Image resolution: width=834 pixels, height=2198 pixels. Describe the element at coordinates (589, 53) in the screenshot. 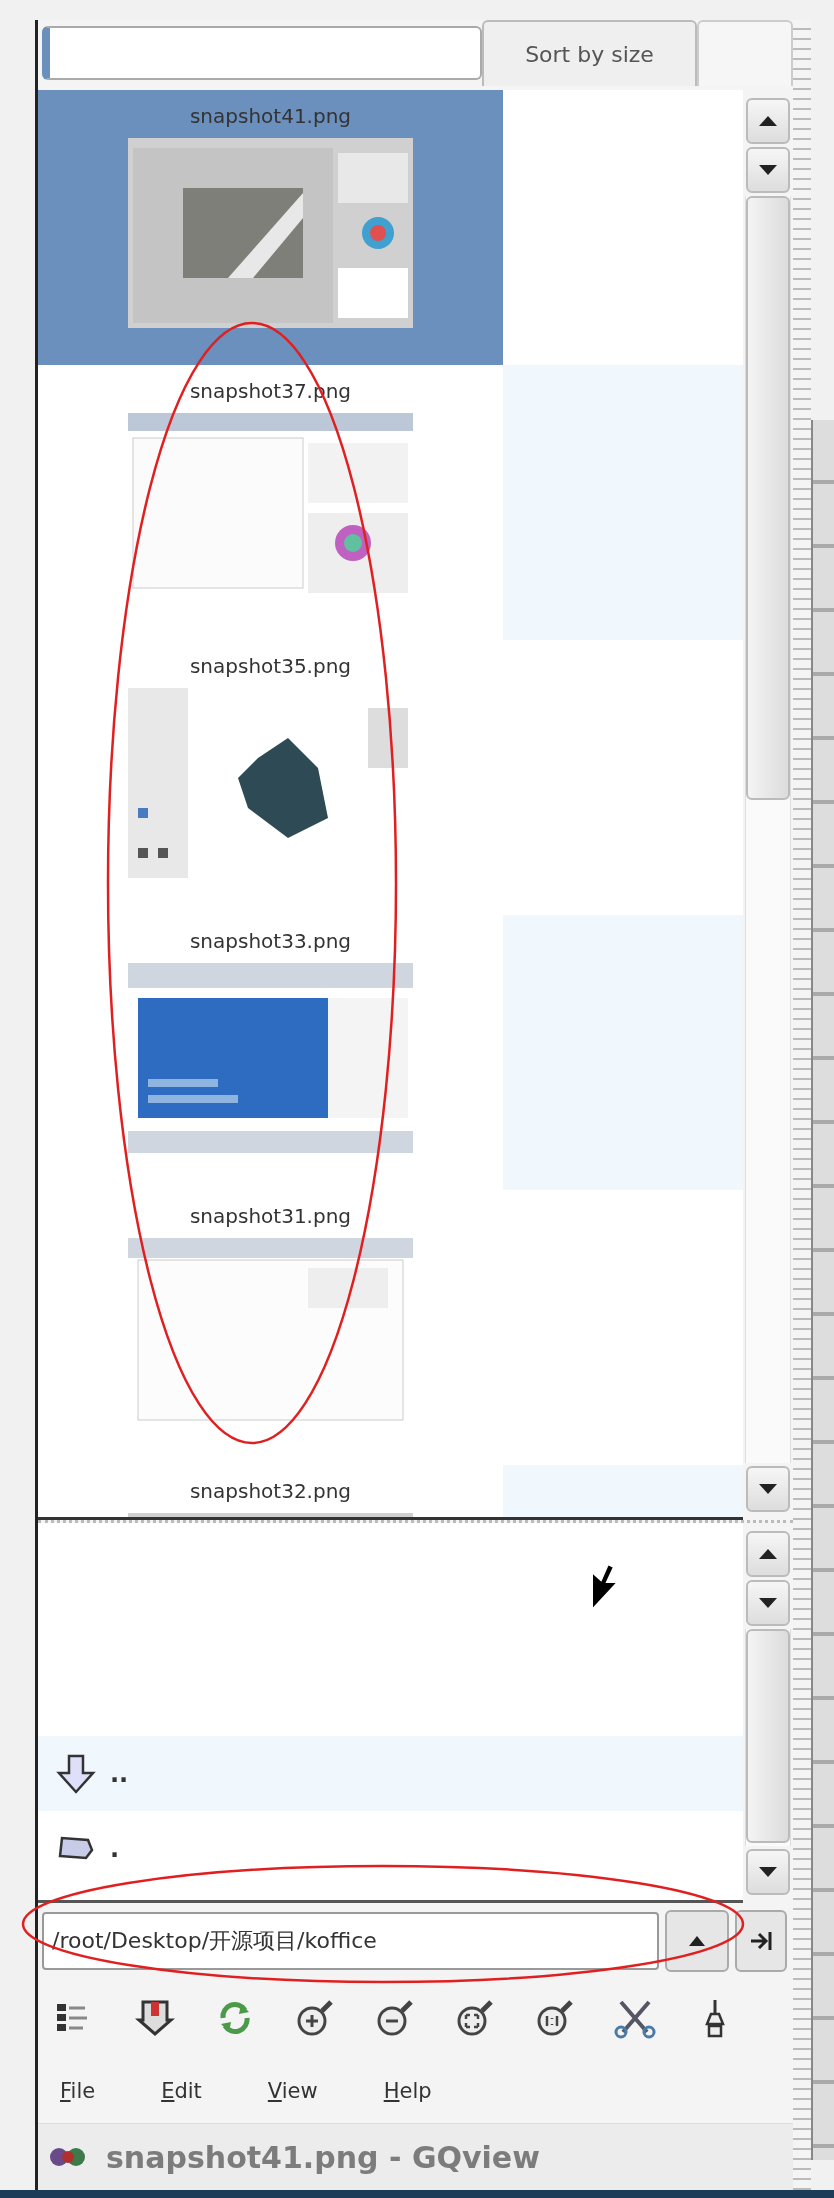

I see `sort-button: Sort by size` at that location.